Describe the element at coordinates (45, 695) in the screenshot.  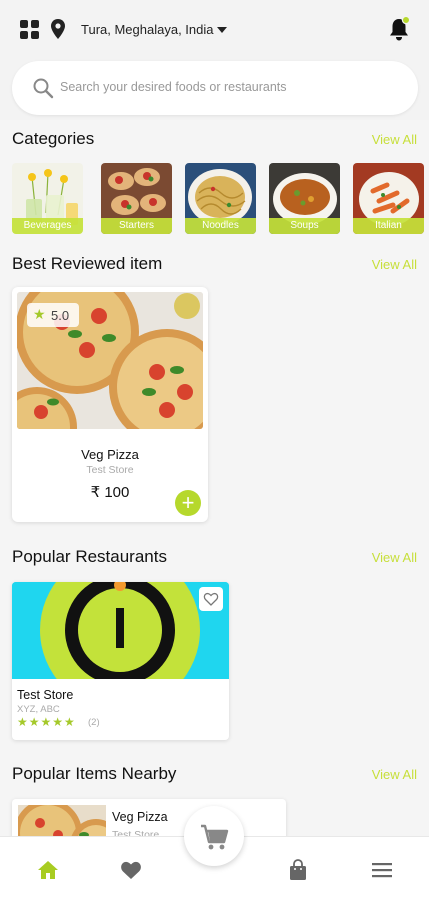
I see `restaurant-name: Test Store` at that location.